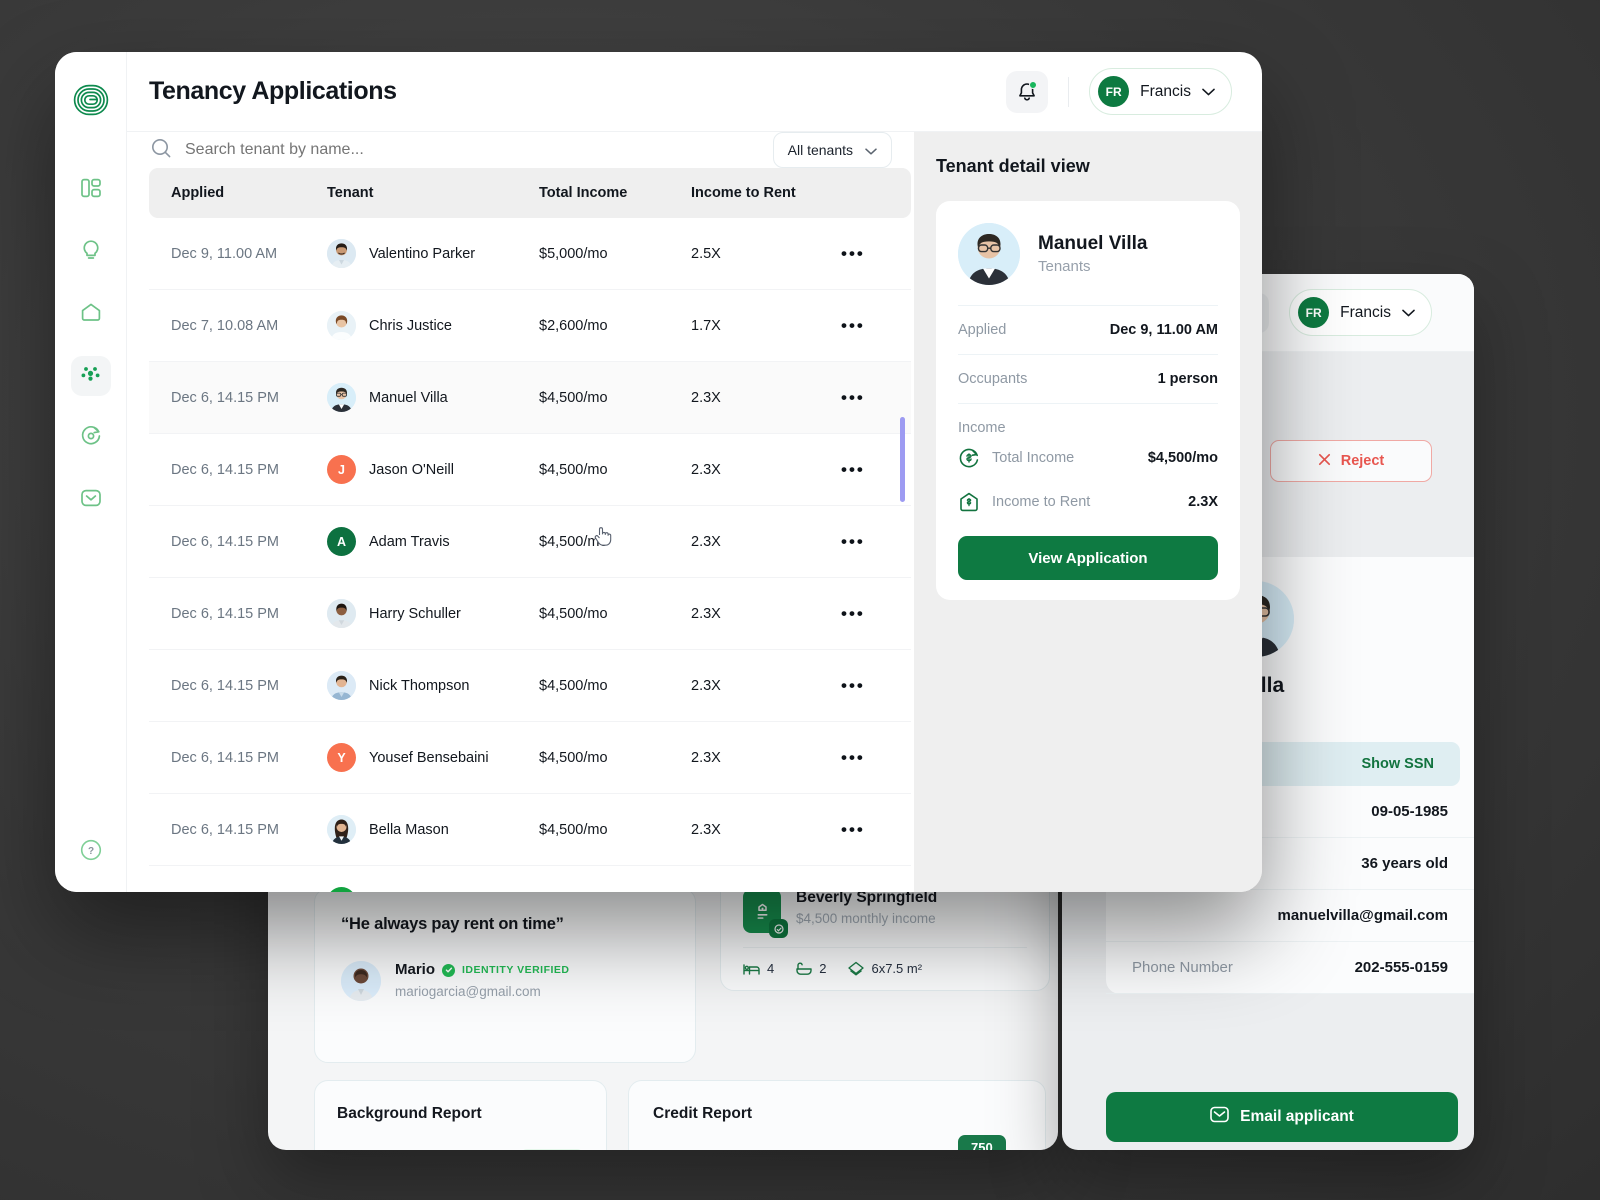 The height and width of the screenshot is (1200, 1600). I want to click on user-name: Francis, so click(1165, 91).